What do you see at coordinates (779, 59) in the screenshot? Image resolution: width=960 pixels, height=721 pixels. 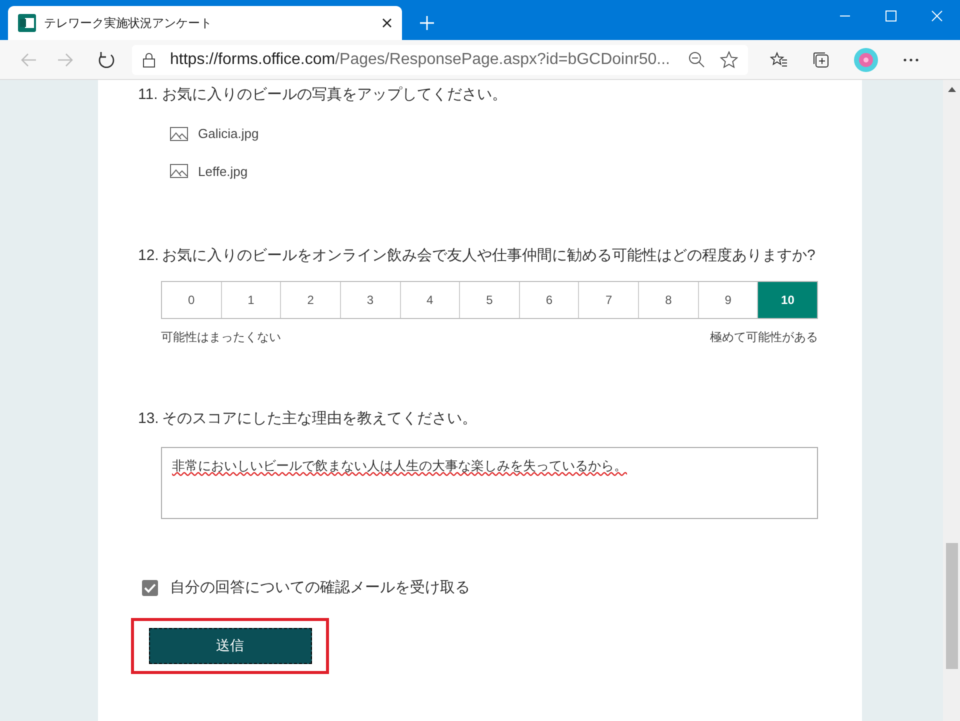 I see `favorites-icon` at bounding box center [779, 59].